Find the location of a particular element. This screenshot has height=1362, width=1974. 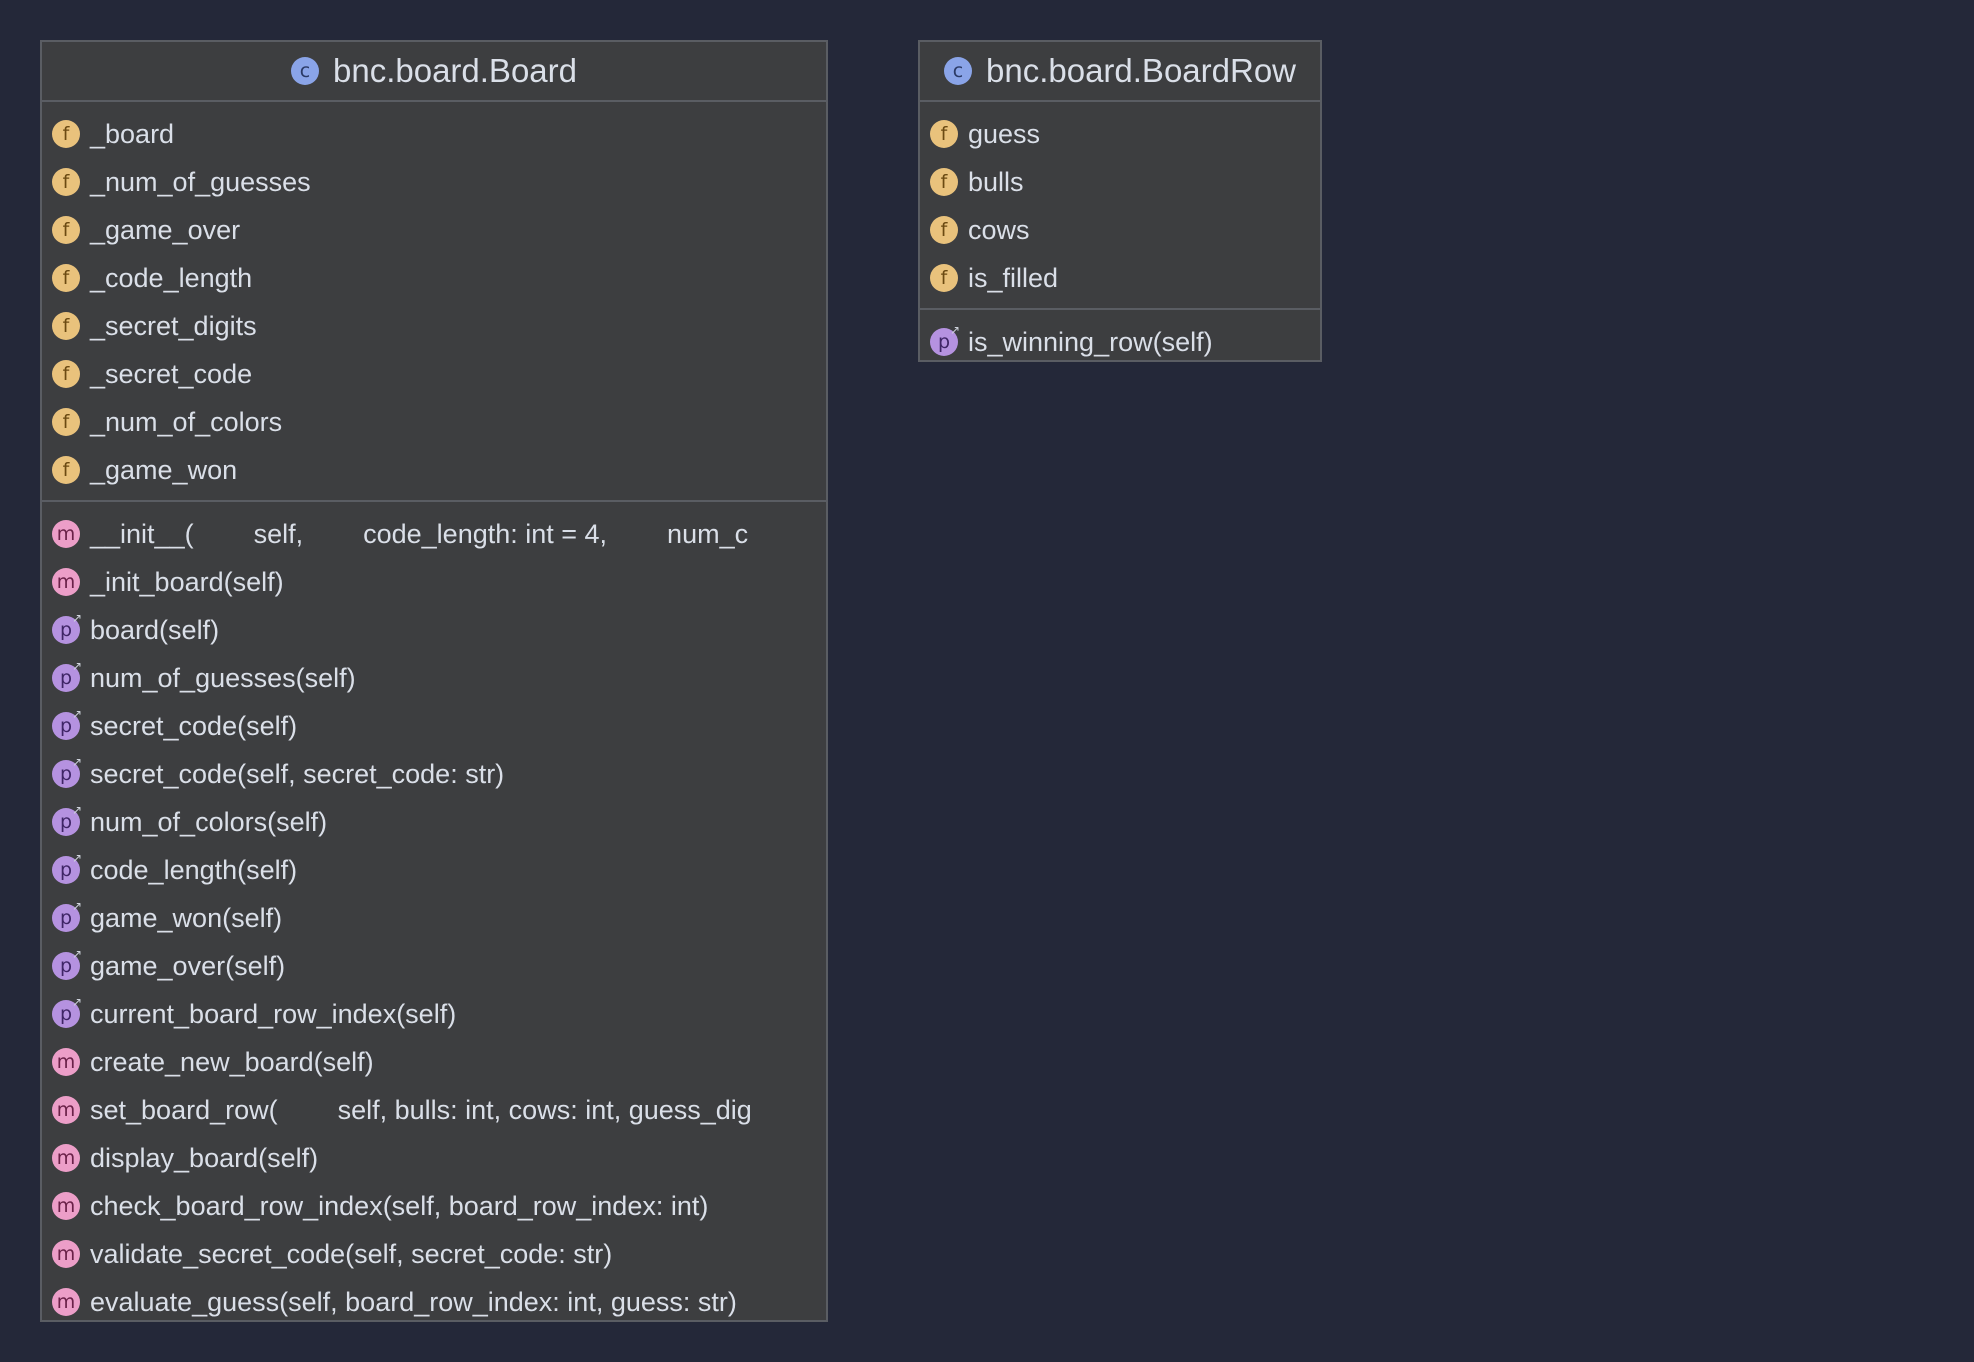

method-row: m _init_board(self) is located at coordinates (434, 582).